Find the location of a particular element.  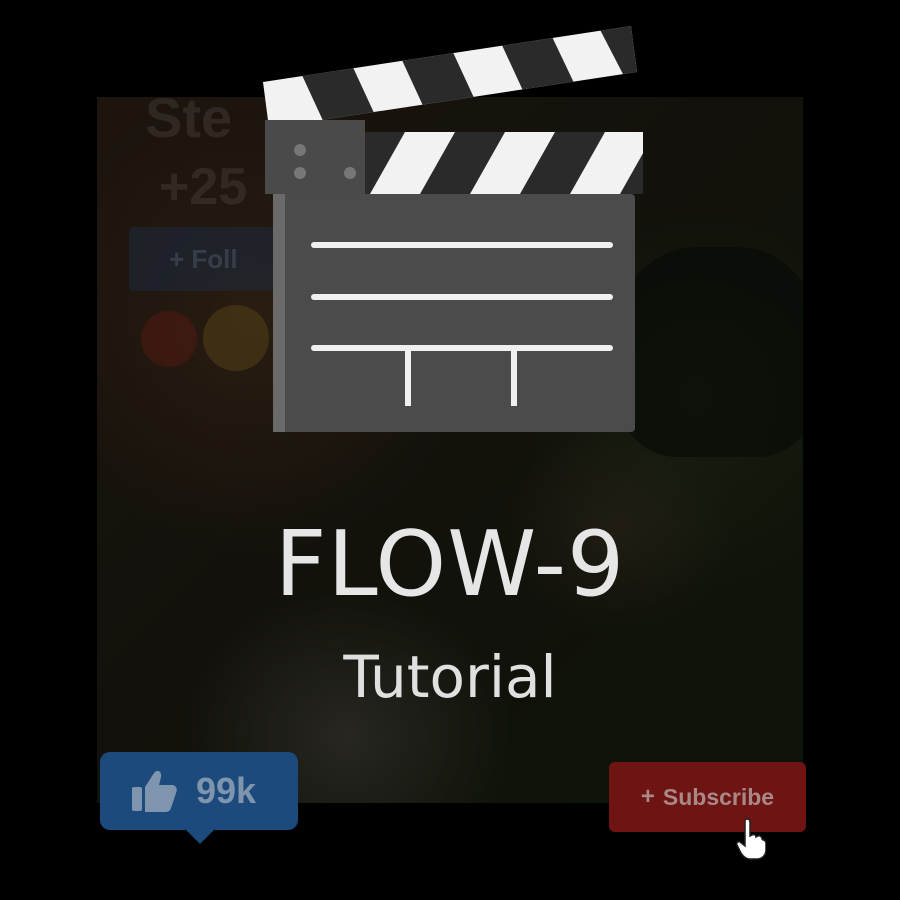

like-count: 99k is located at coordinates (226, 790).